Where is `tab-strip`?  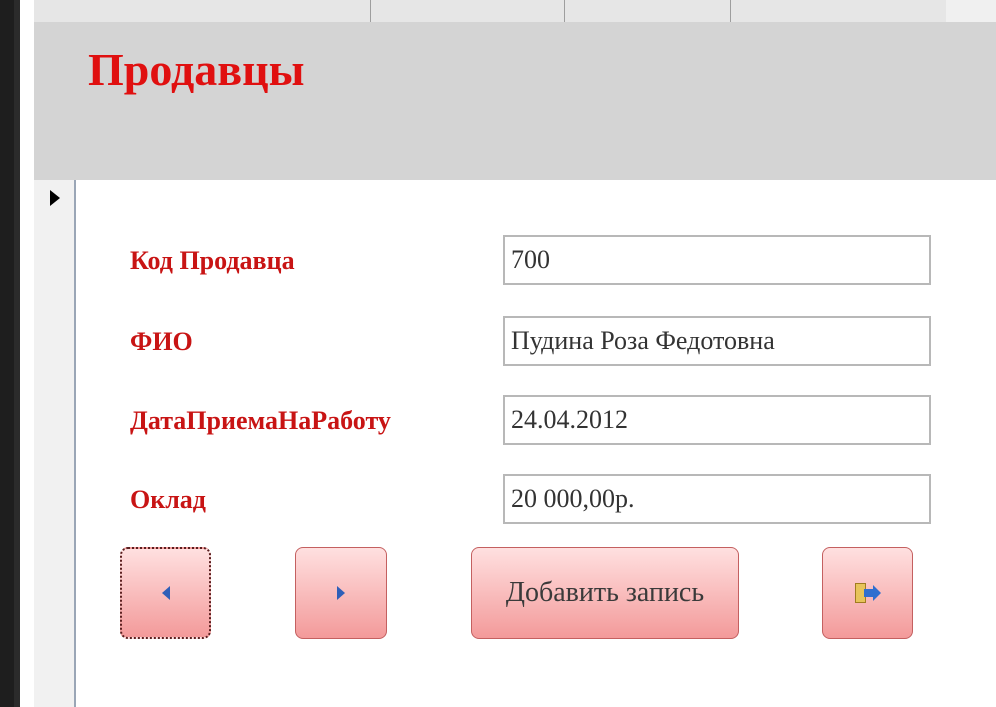
tab-strip is located at coordinates (490, 11).